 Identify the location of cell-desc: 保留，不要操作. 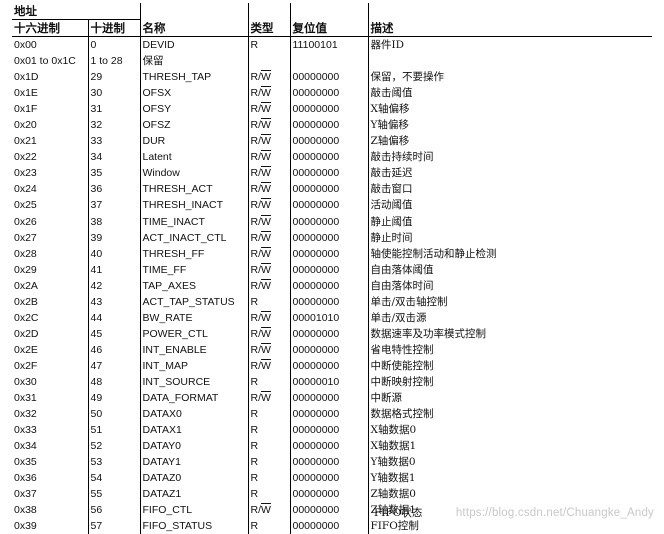
(510, 77).